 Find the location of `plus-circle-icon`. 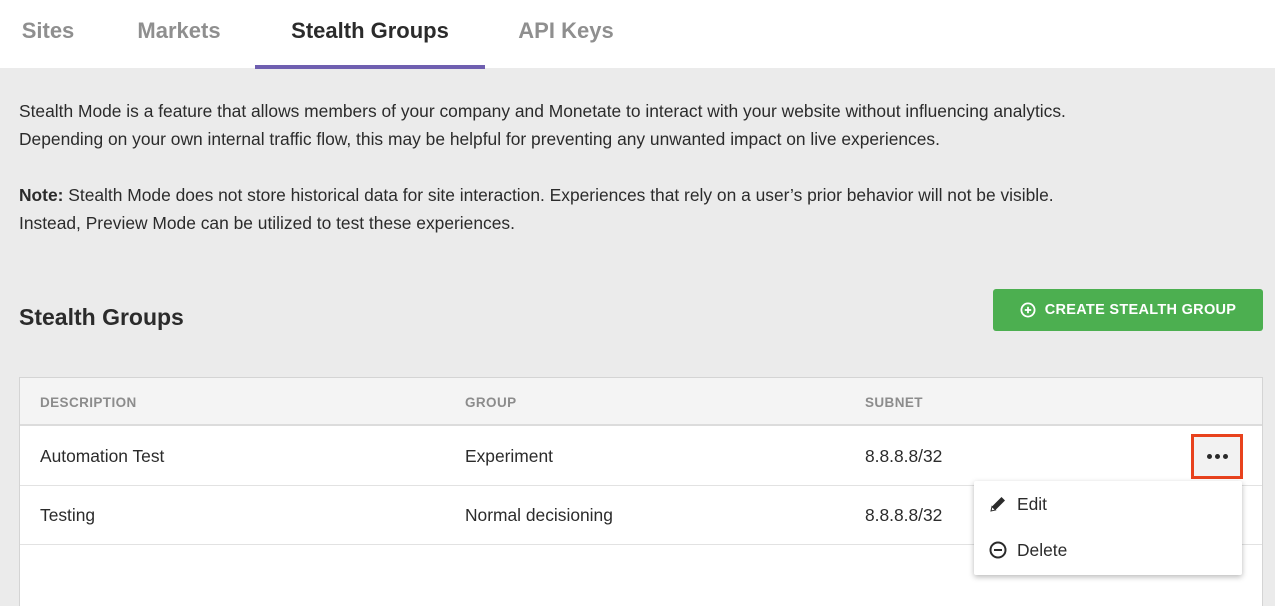

plus-circle-icon is located at coordinates (1028, 310).